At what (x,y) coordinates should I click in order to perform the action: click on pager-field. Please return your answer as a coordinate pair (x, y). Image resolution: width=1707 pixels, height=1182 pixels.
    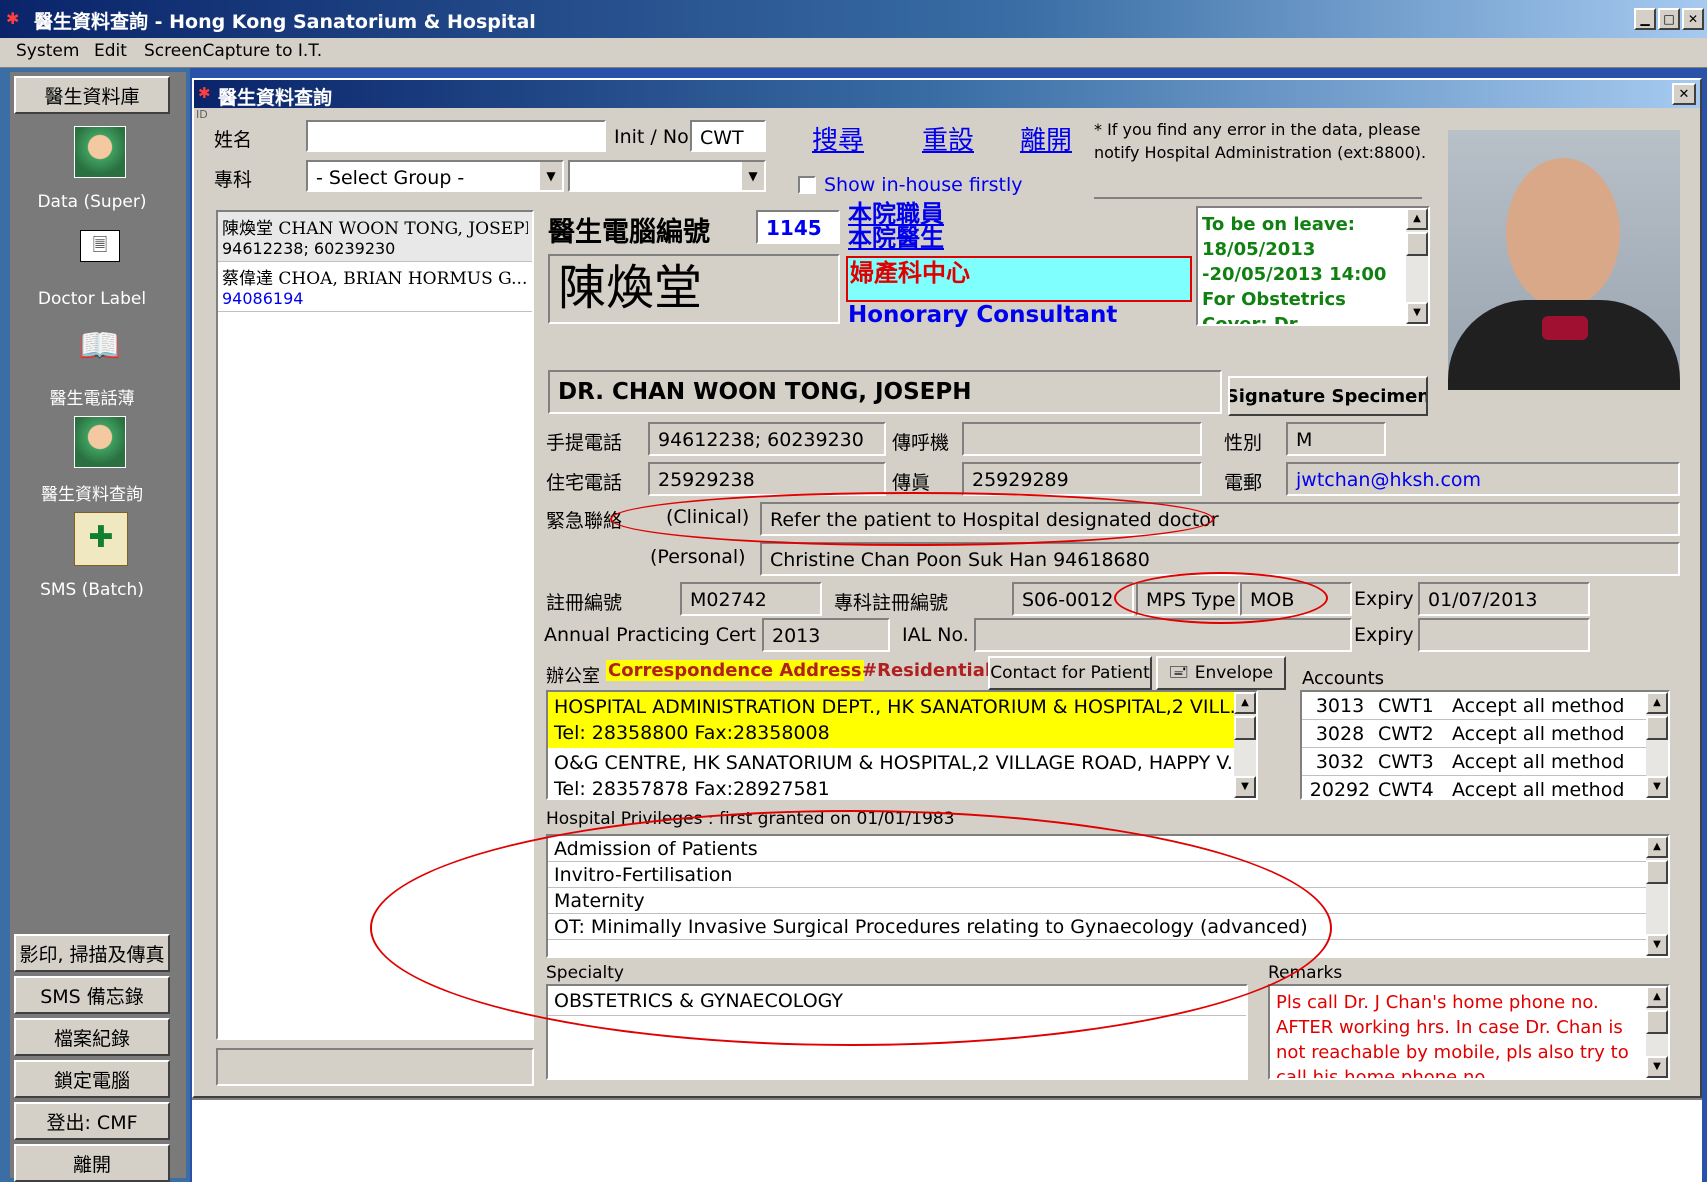
    Looking at the image, I should click on (1082, 439).